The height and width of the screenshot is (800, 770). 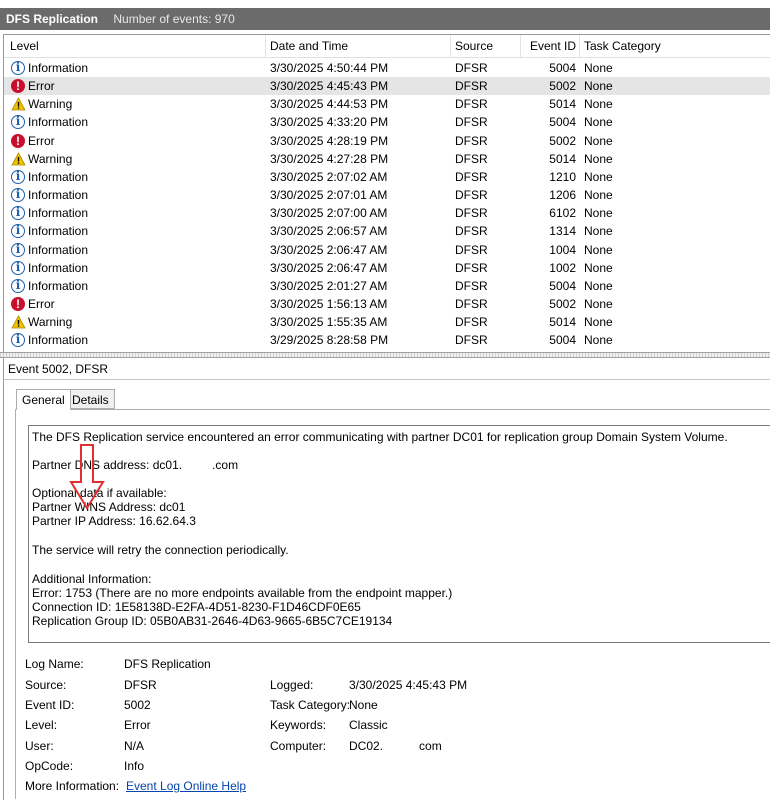 What do you see at coordinates (90, 399) in the screenshot?
I see `tab-details: Details` at bounding box center [90, 399].